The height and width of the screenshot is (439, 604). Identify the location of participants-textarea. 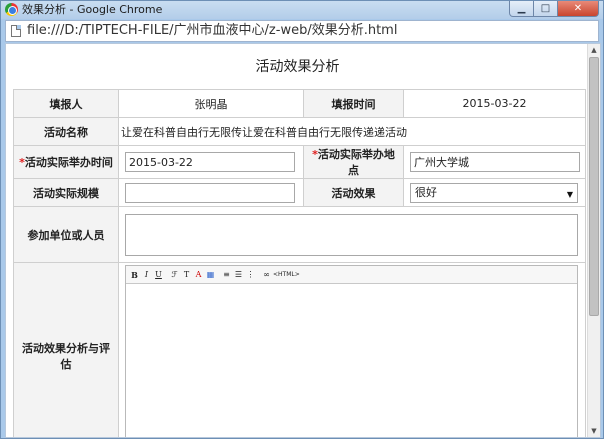
(351, 234).